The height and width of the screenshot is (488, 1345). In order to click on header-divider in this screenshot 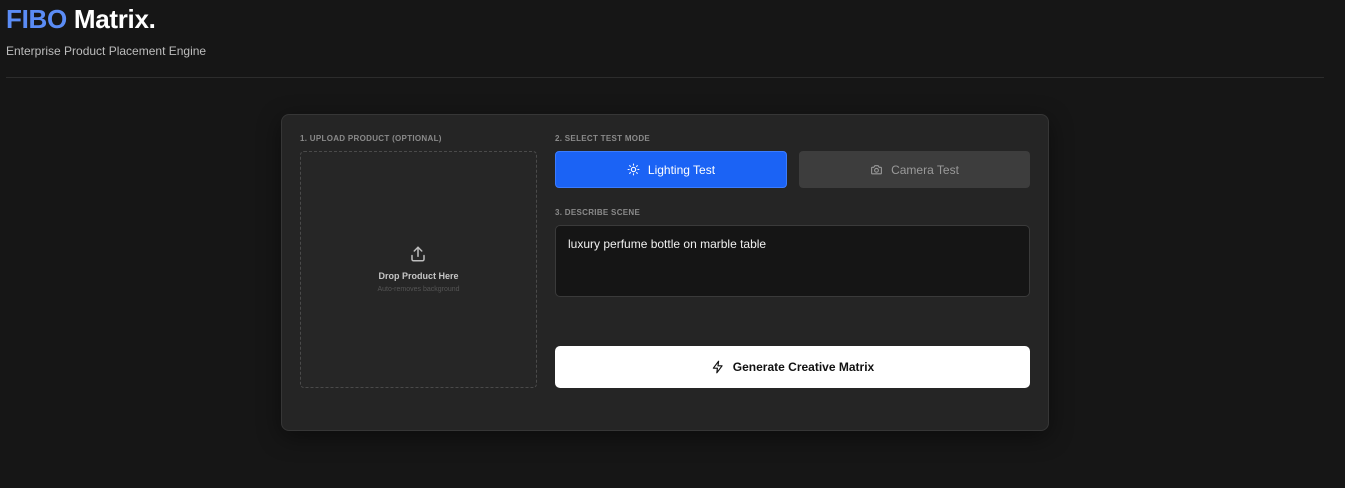, I will do `click(665, 77)`.